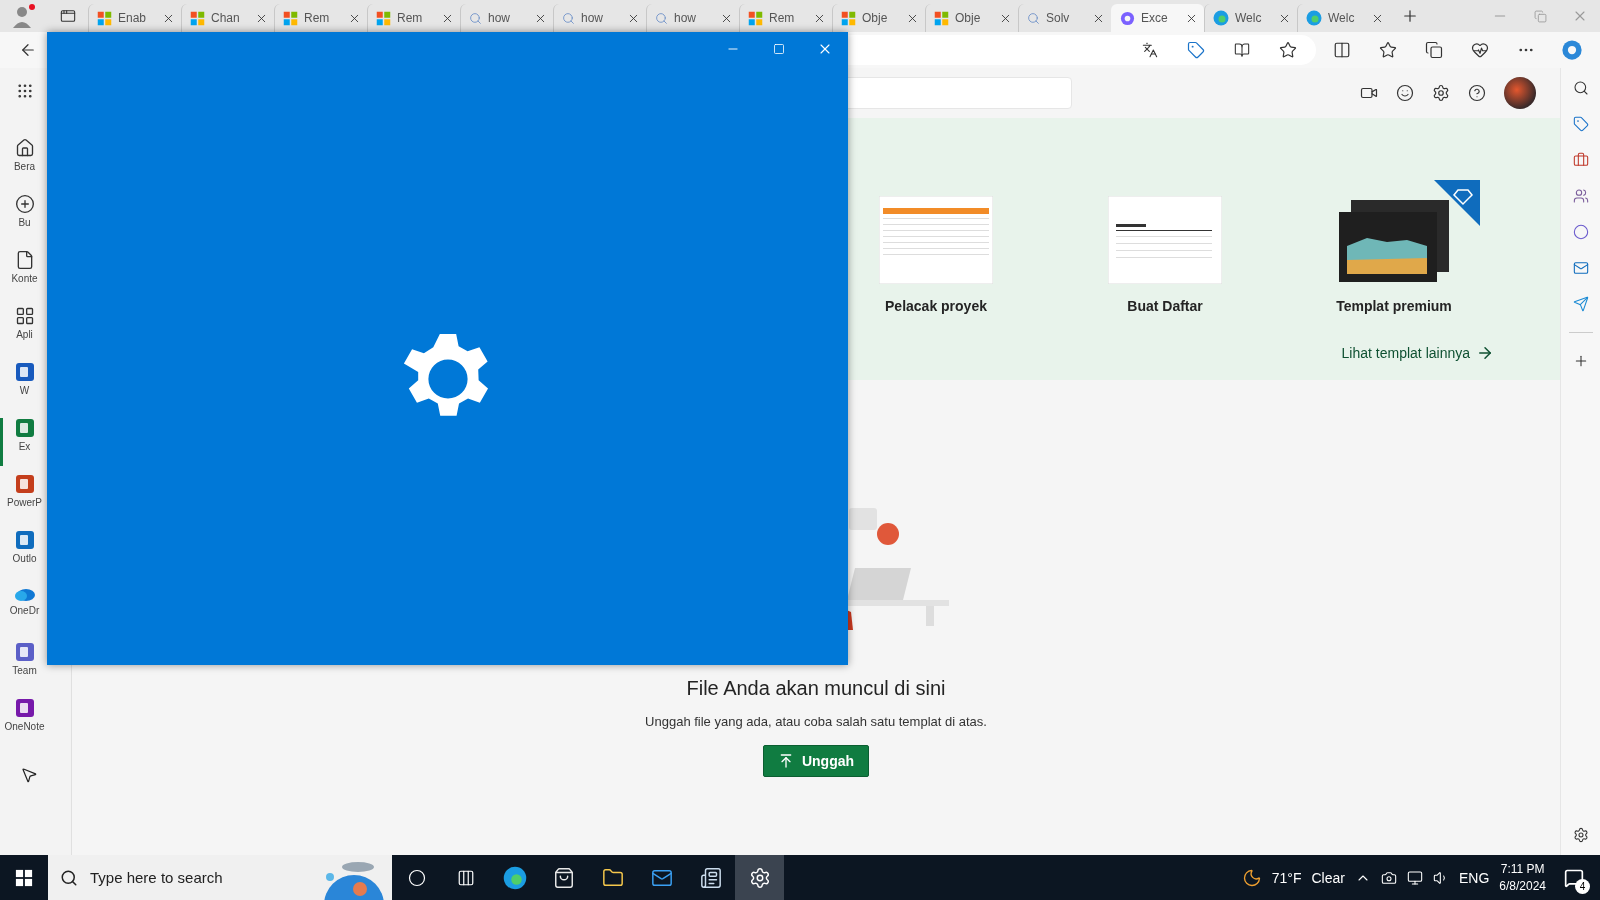  I want to click on back-icon, so click(28, 50).